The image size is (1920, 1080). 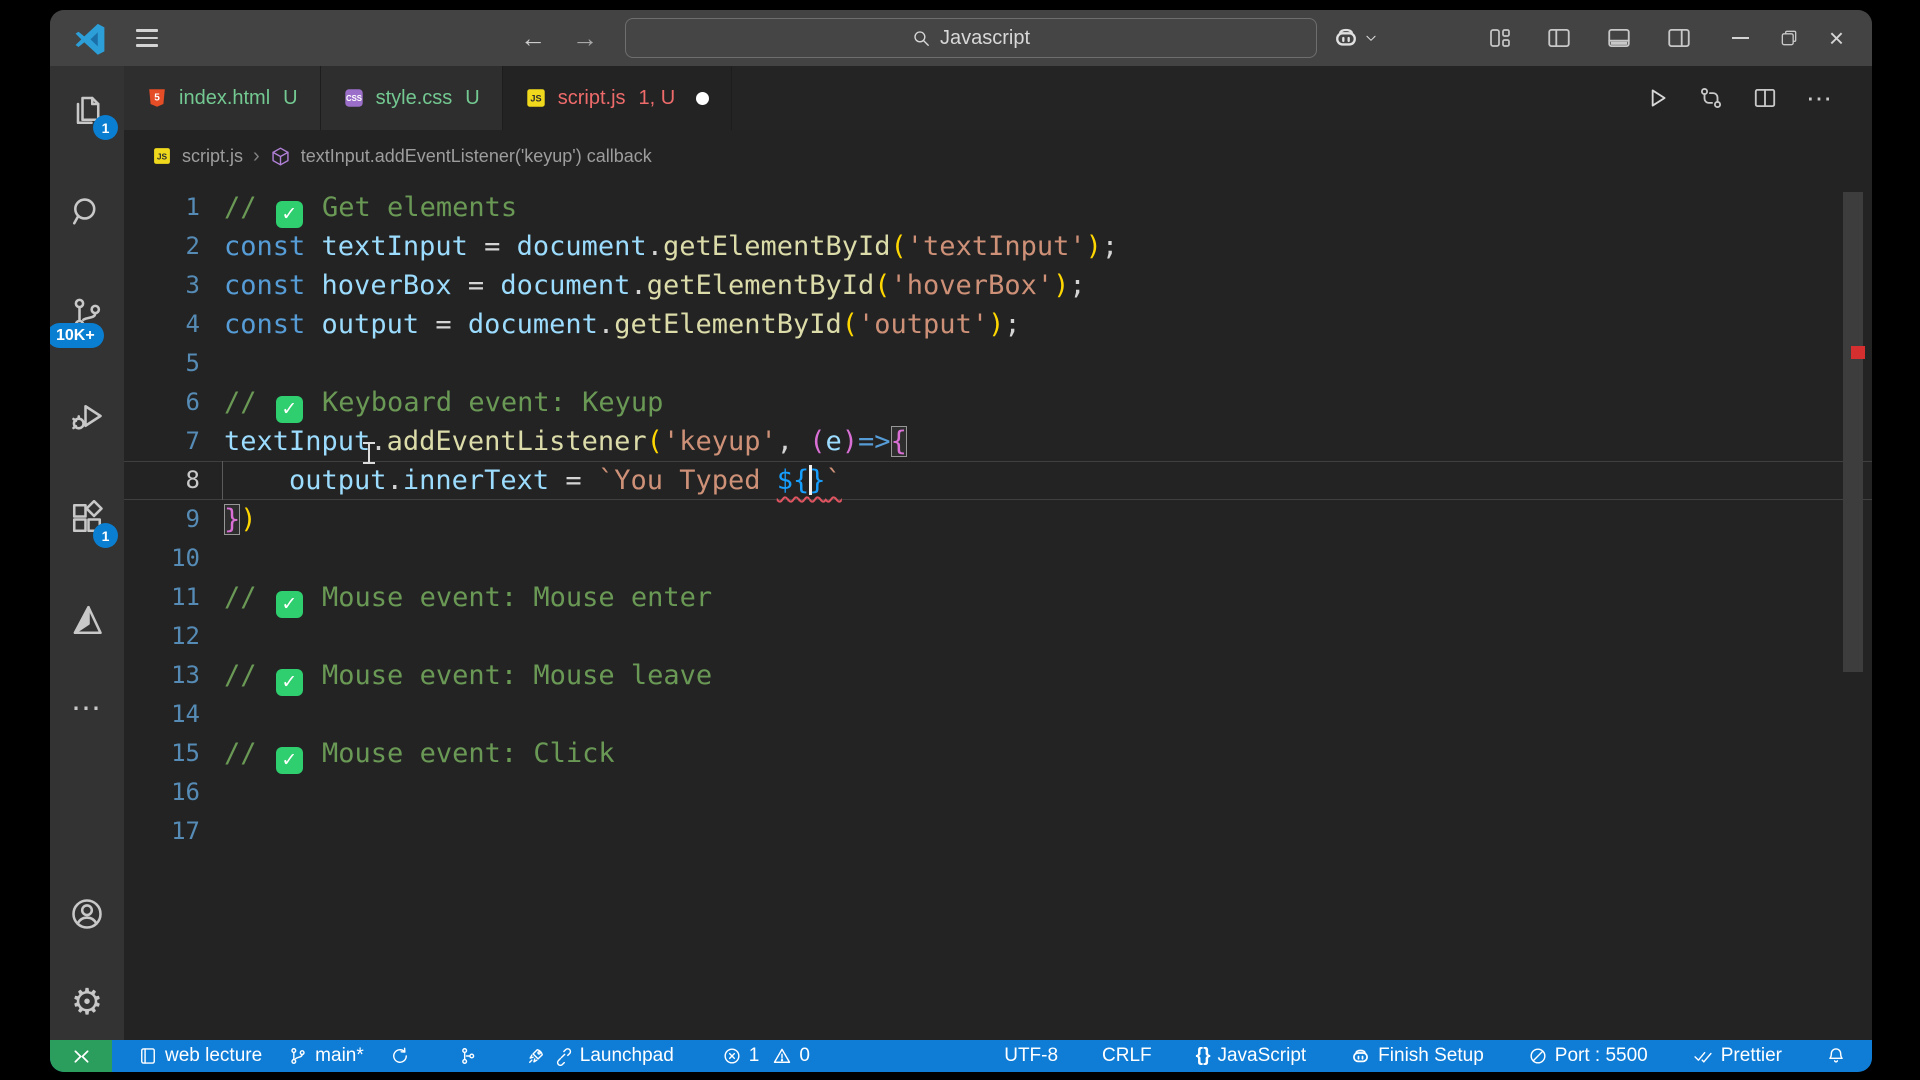 I want to click on braces-icon: {}, so click(x=1203, y=1055).